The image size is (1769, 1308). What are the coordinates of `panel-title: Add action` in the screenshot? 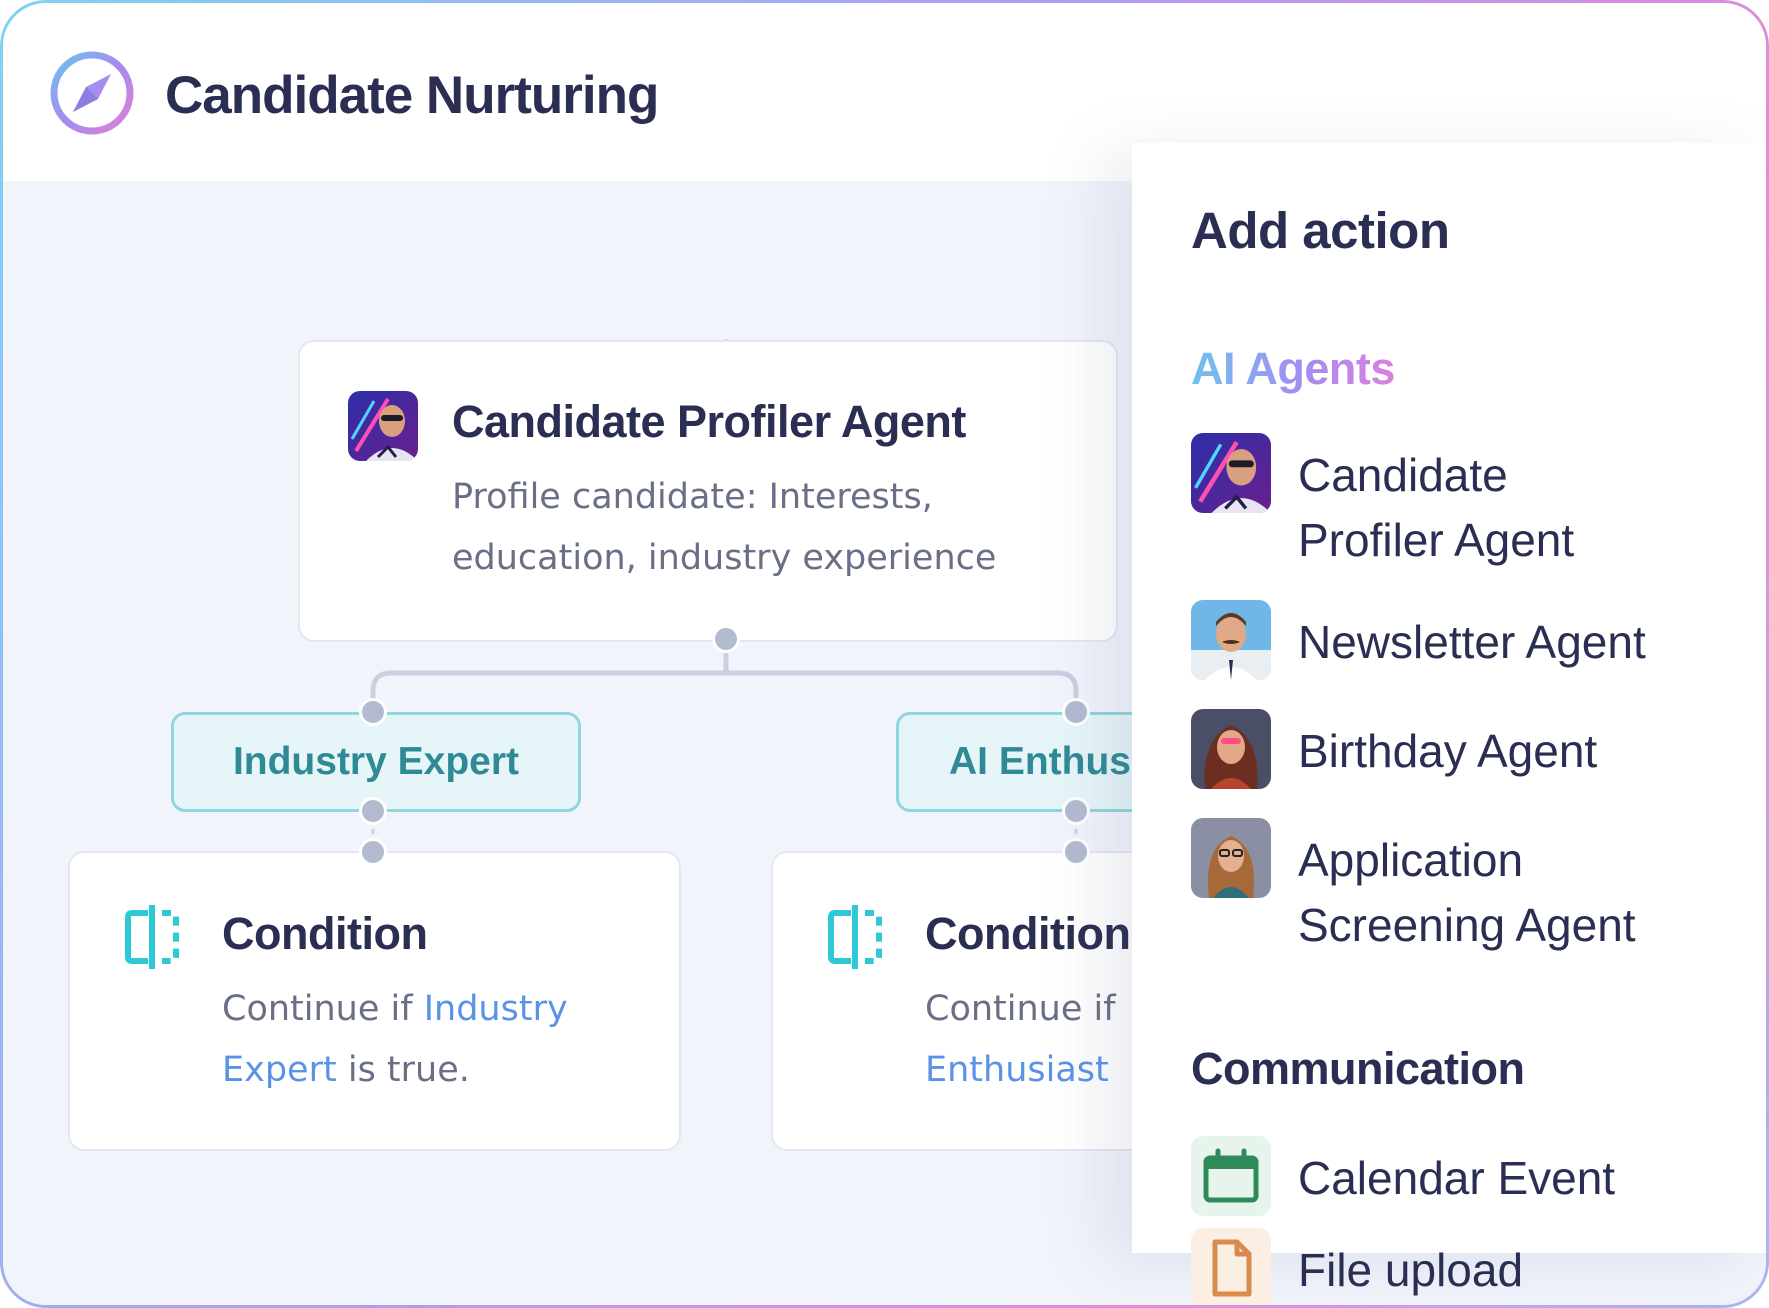 It's located at (1320, 230).